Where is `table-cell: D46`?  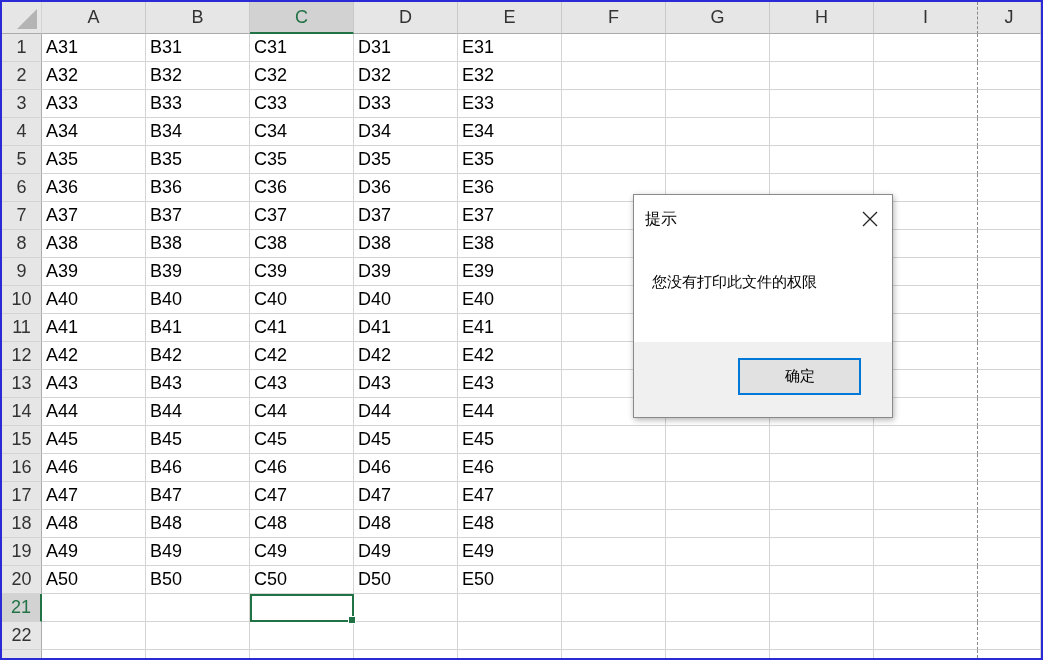
table-cell: D46 is located at coordinates (406, 468).